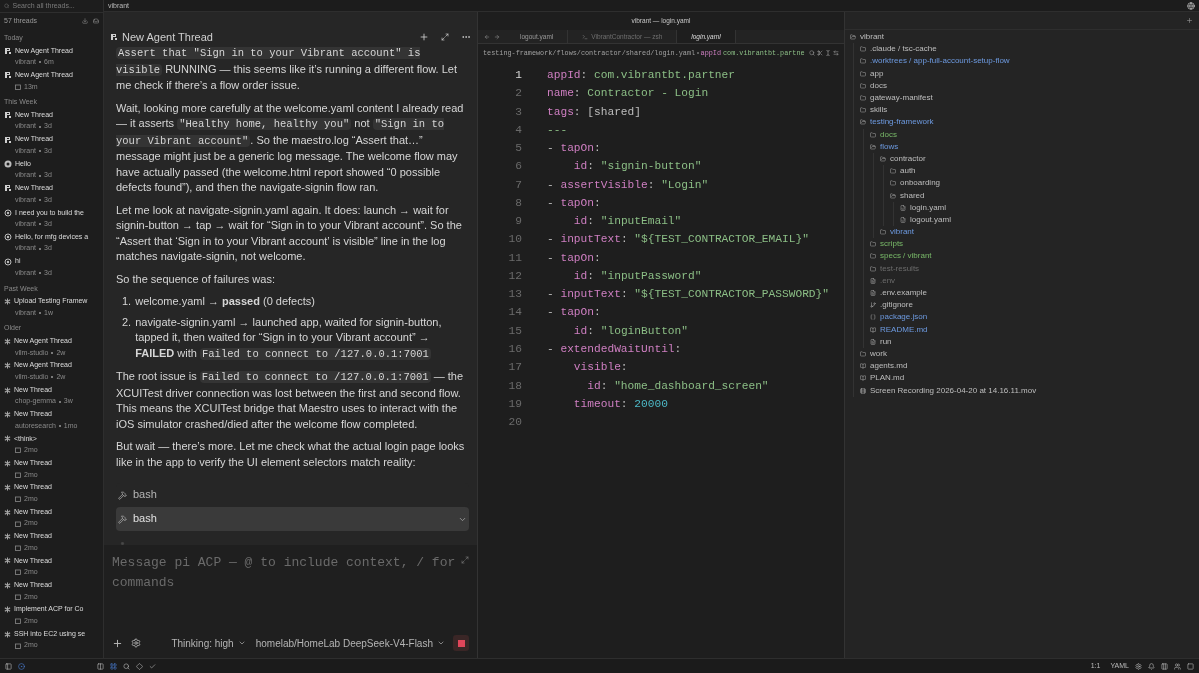 The image size is (1199, 673). What do you see at coordinates (1044, 171) in the screenshot?
I see `tree-item: auth` at bounding box center [1044, 171].